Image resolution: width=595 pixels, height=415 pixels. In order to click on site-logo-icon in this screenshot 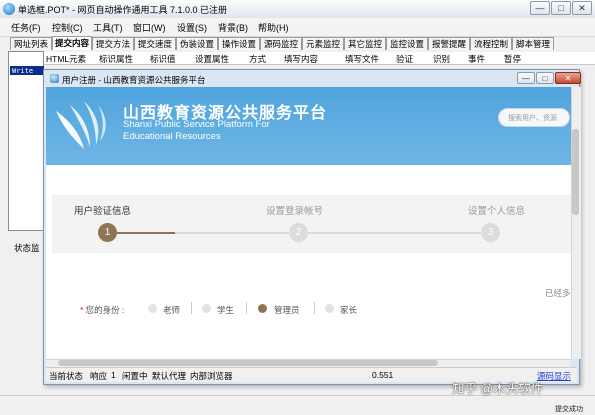, I will do `click(81, 125)`.